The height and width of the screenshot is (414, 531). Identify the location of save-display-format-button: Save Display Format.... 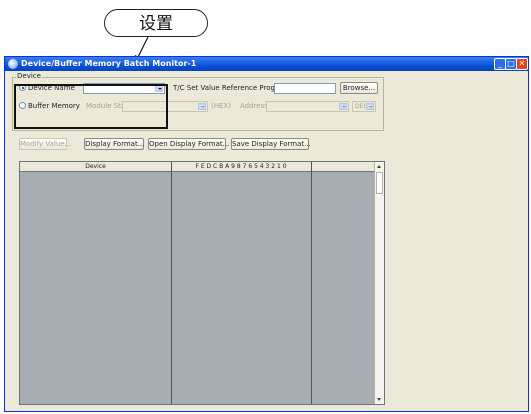
(271, 144).